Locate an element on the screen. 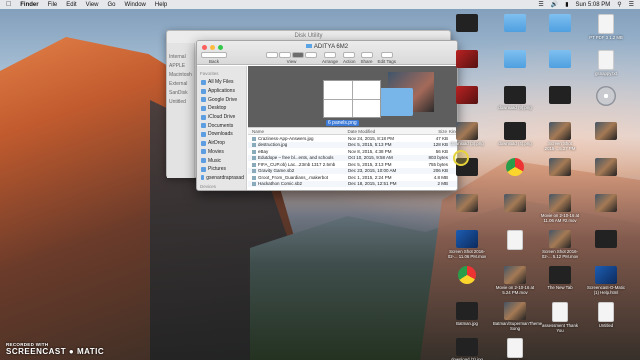 The image size is (640, 360). desktop-item: download (9).png is located at coordinates (515, 98).